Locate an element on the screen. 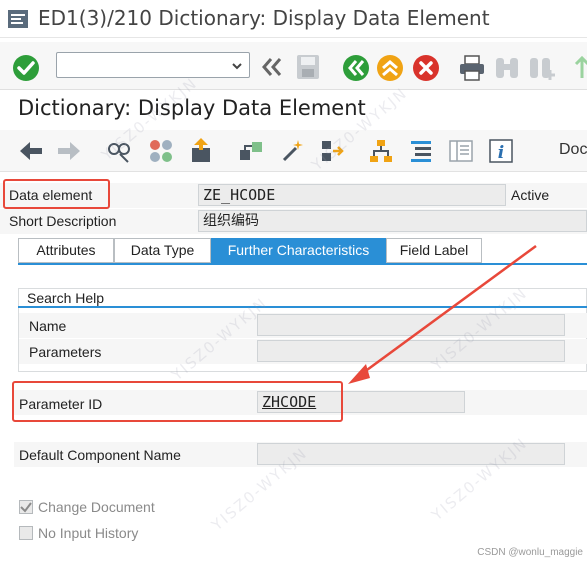  outline-icon is located at coordinates (421, 152).